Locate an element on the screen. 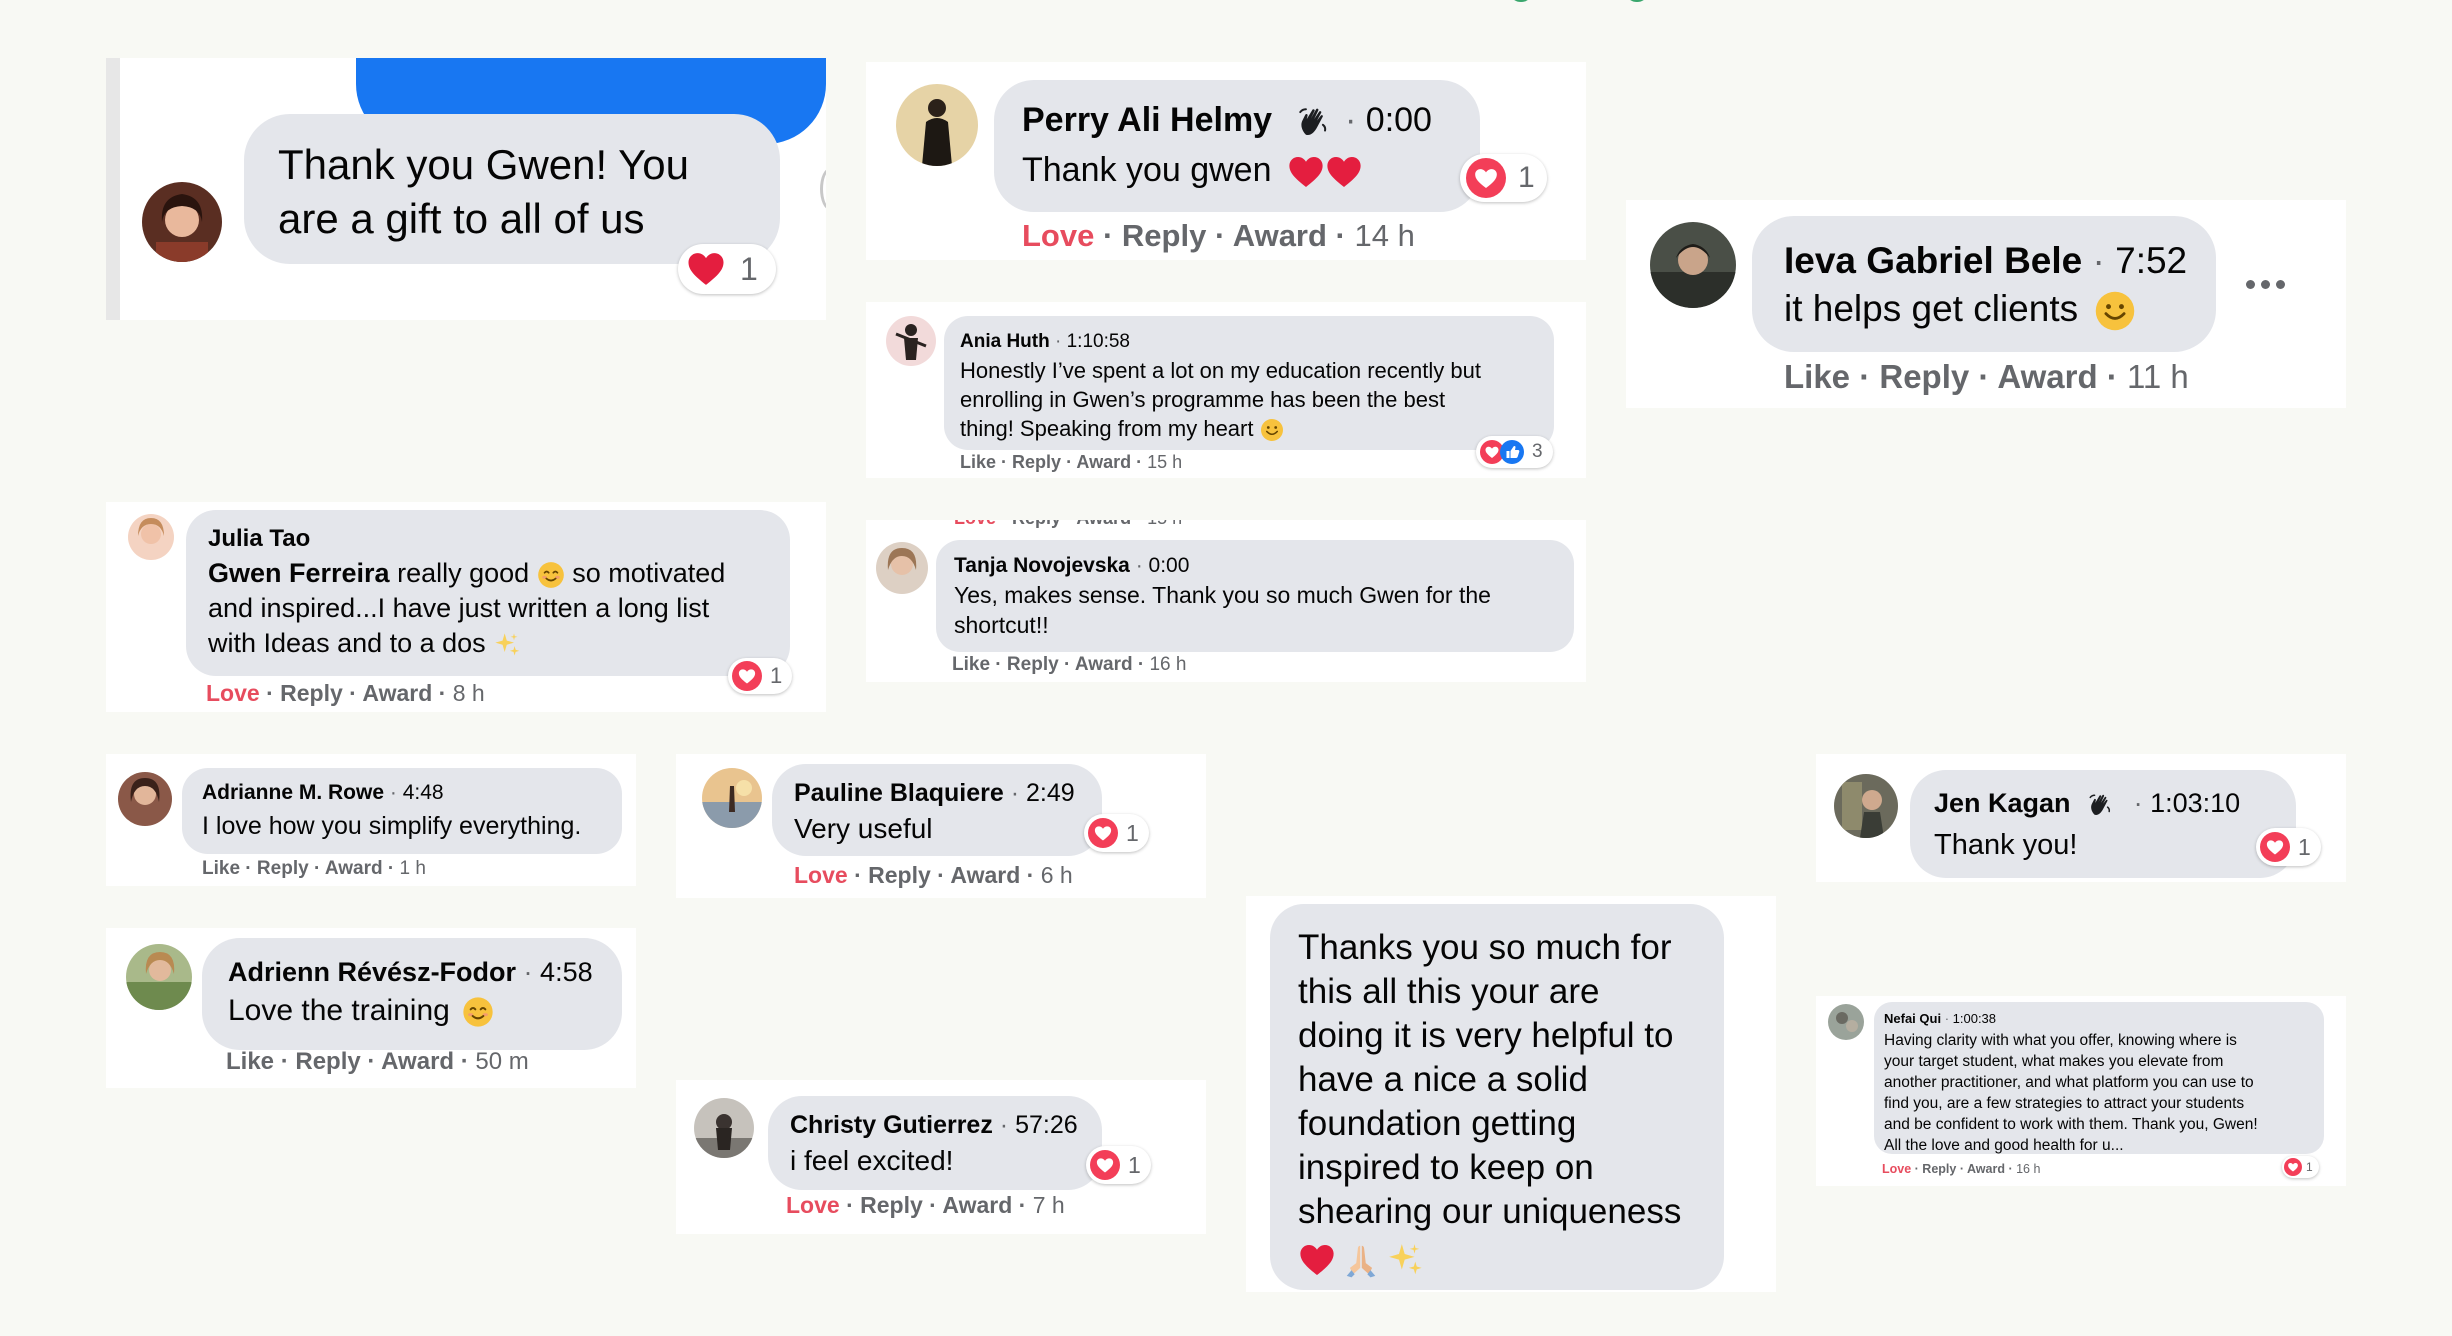 This screenshot has width=2452, height=1336. reaction-count: 3 is located at coordinates (1514, 452).